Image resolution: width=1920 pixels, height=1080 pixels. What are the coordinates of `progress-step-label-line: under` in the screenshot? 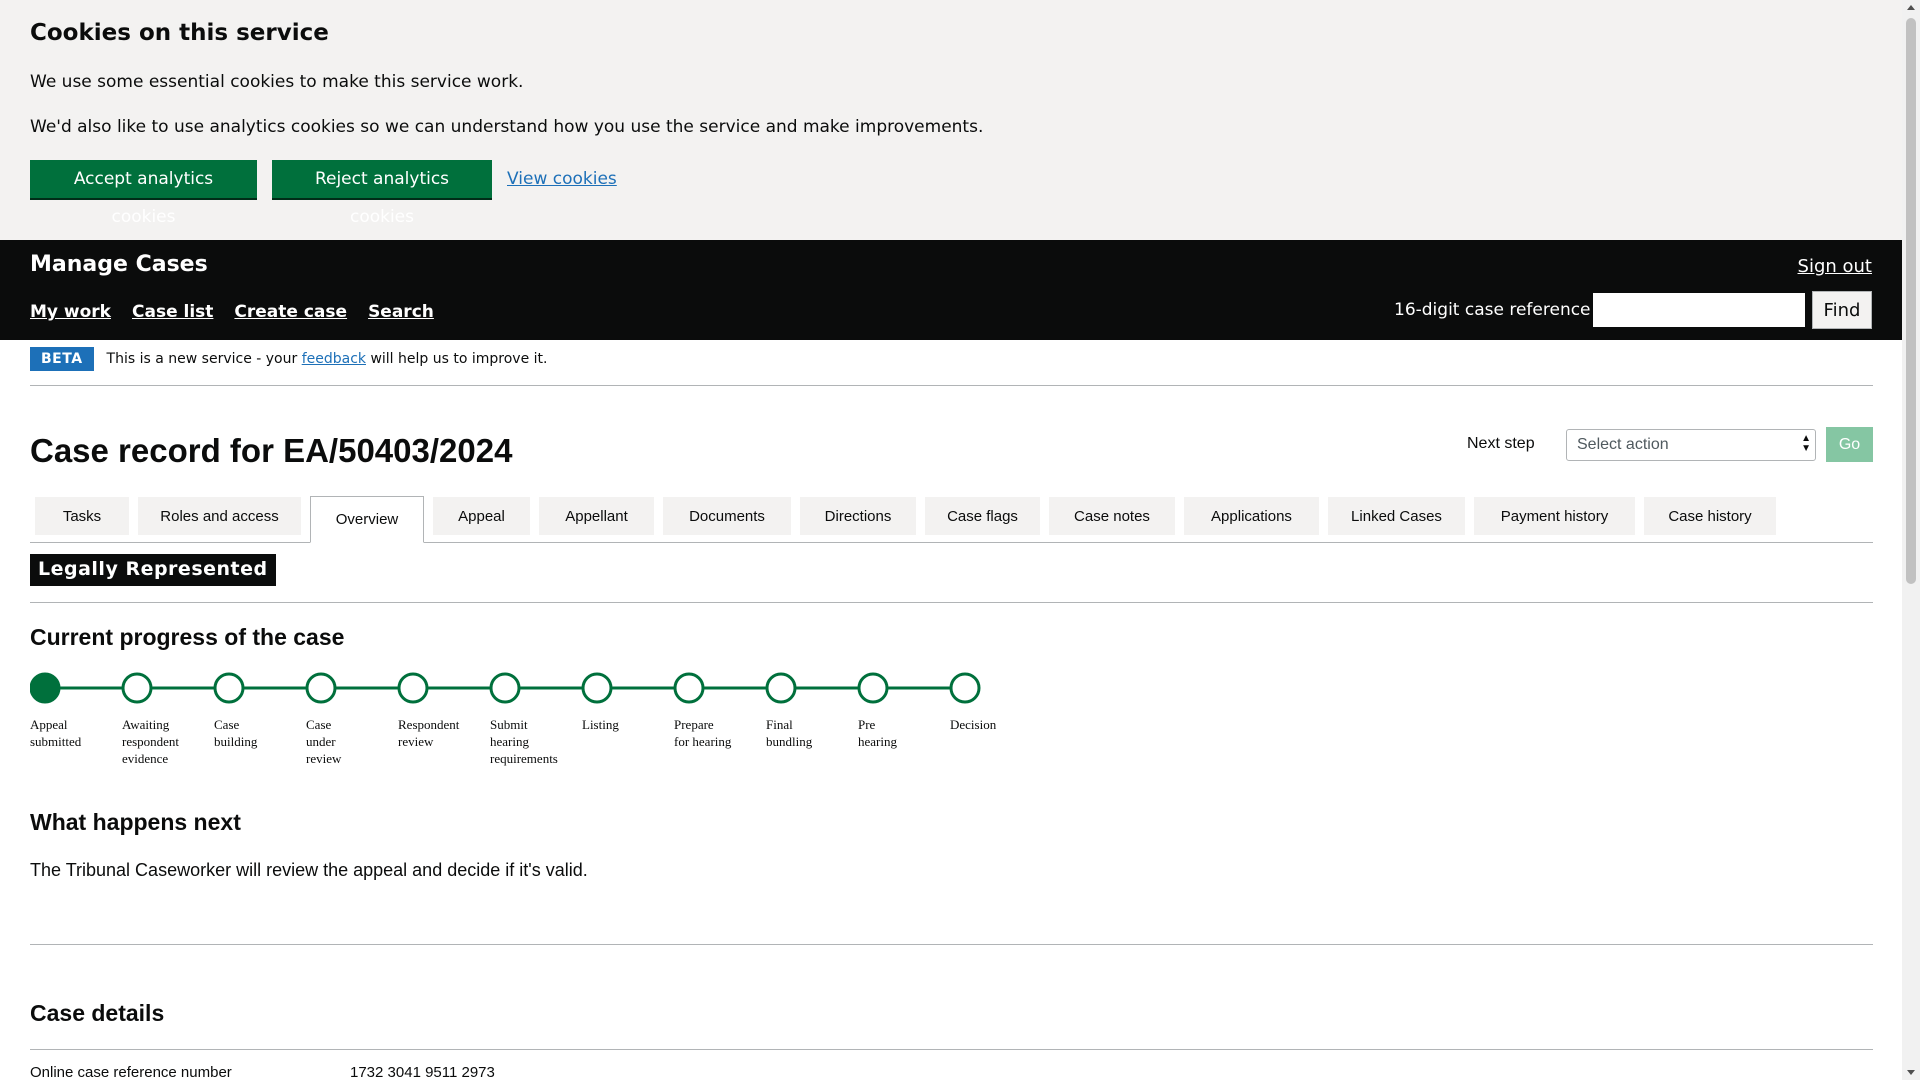 It's located at (321, 741).